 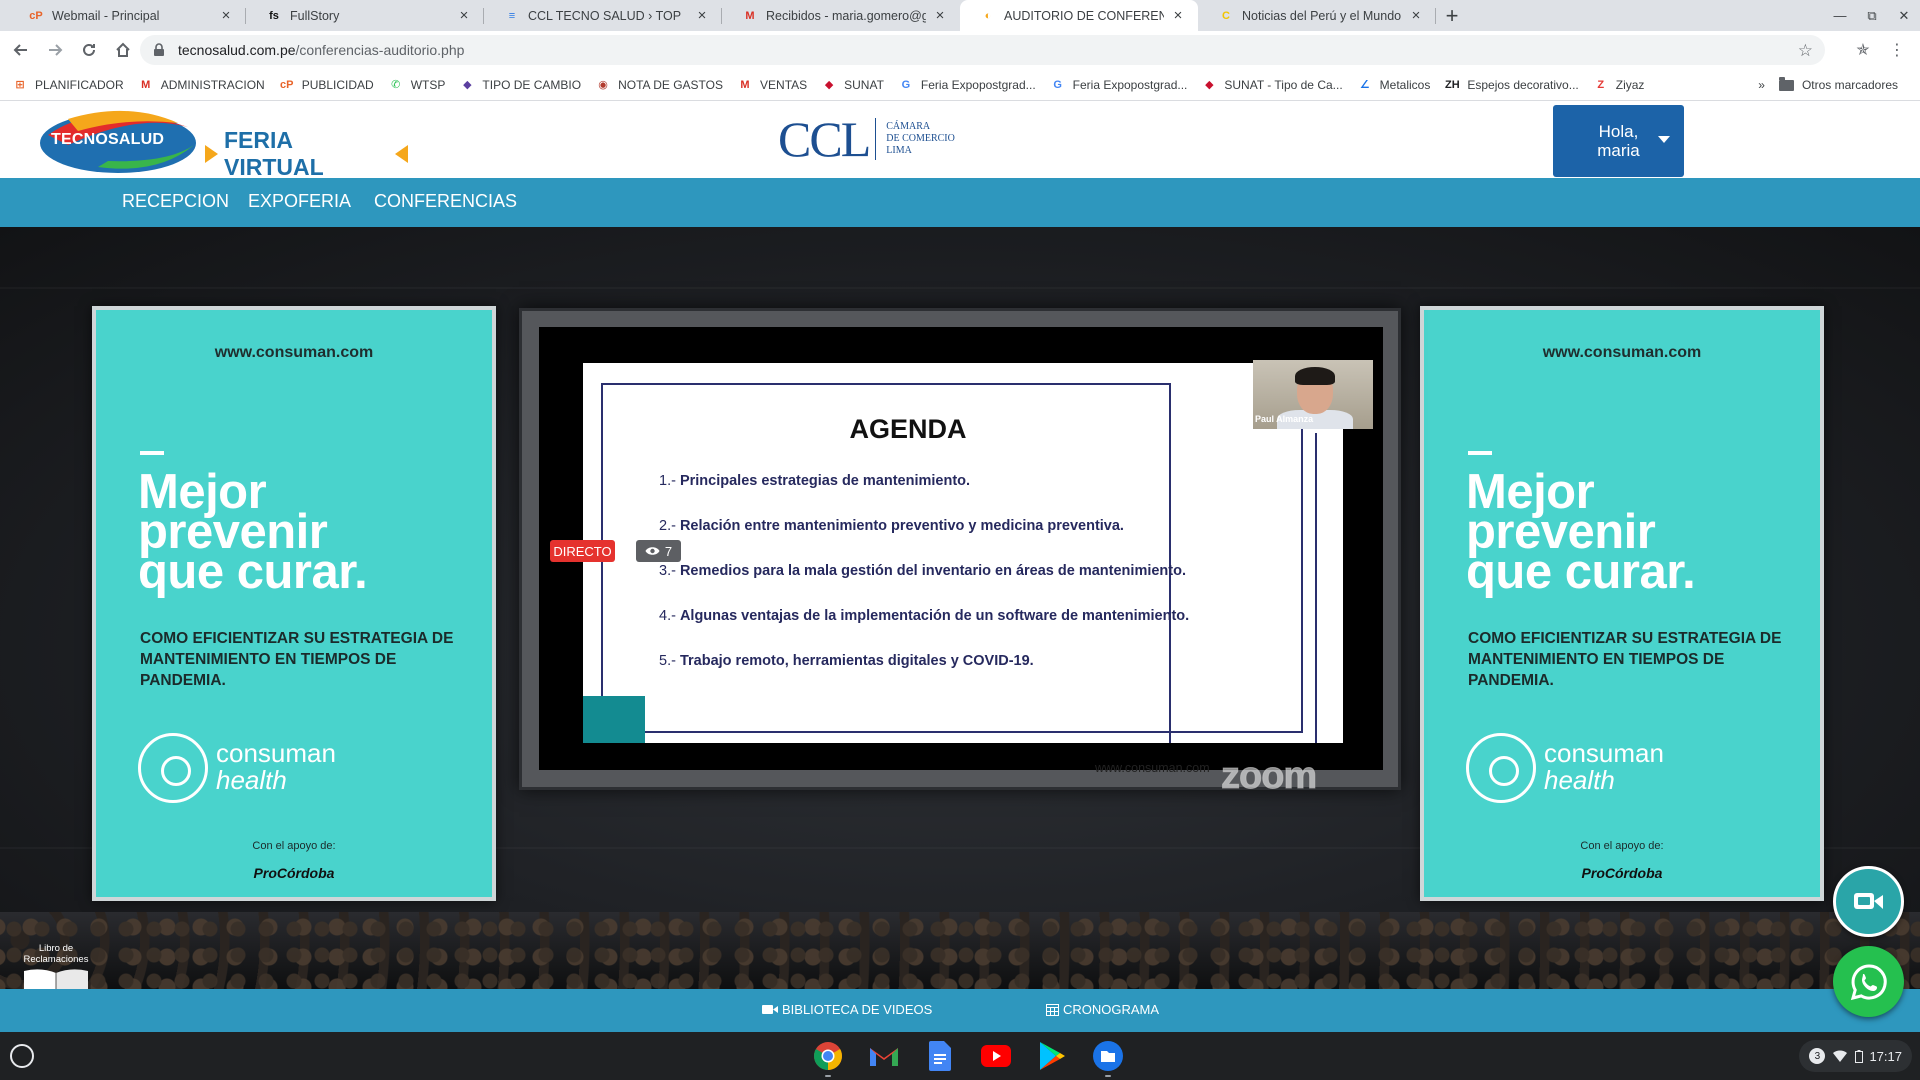 I want to click on restore-button: ⧉, so click(x=1872, y=15).